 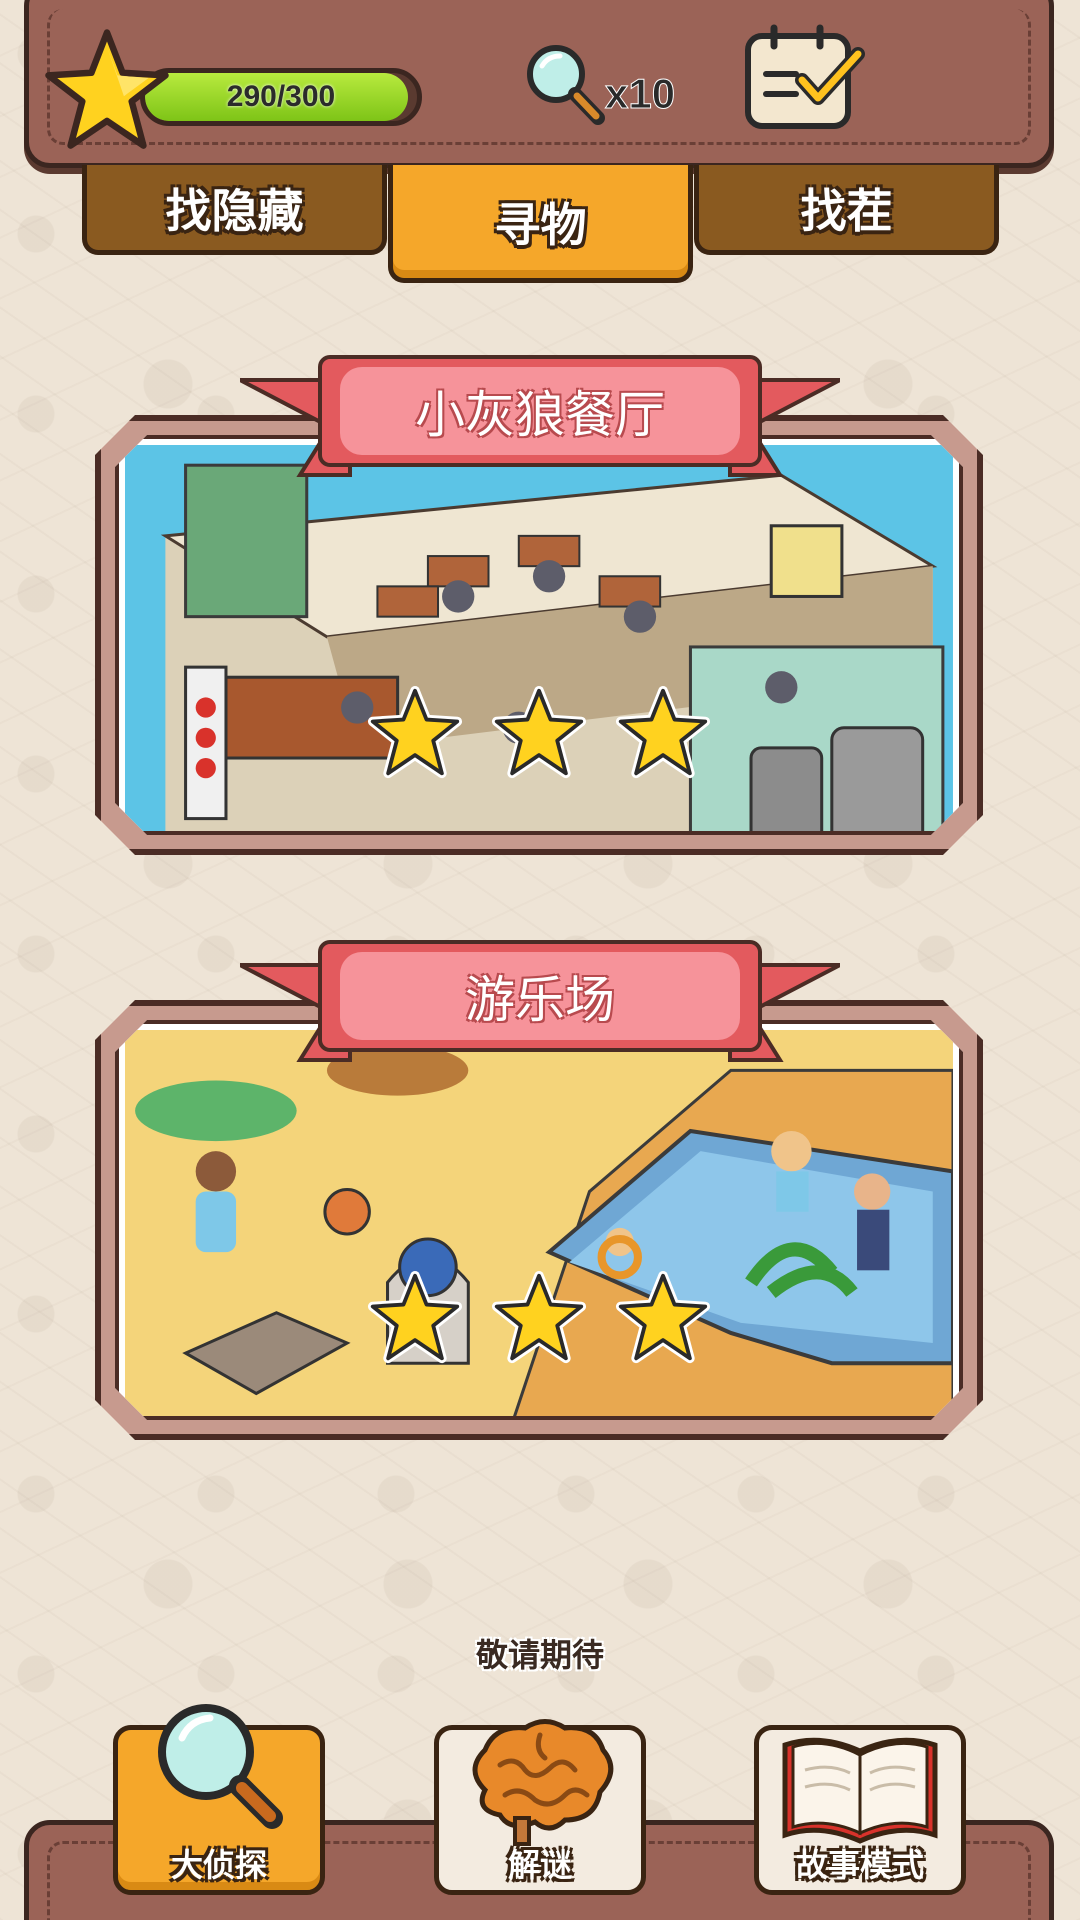 What do you see at coordinates (107, 89) in the screenshot?
I see `star-level-icon` at bounding box center [107, 89].